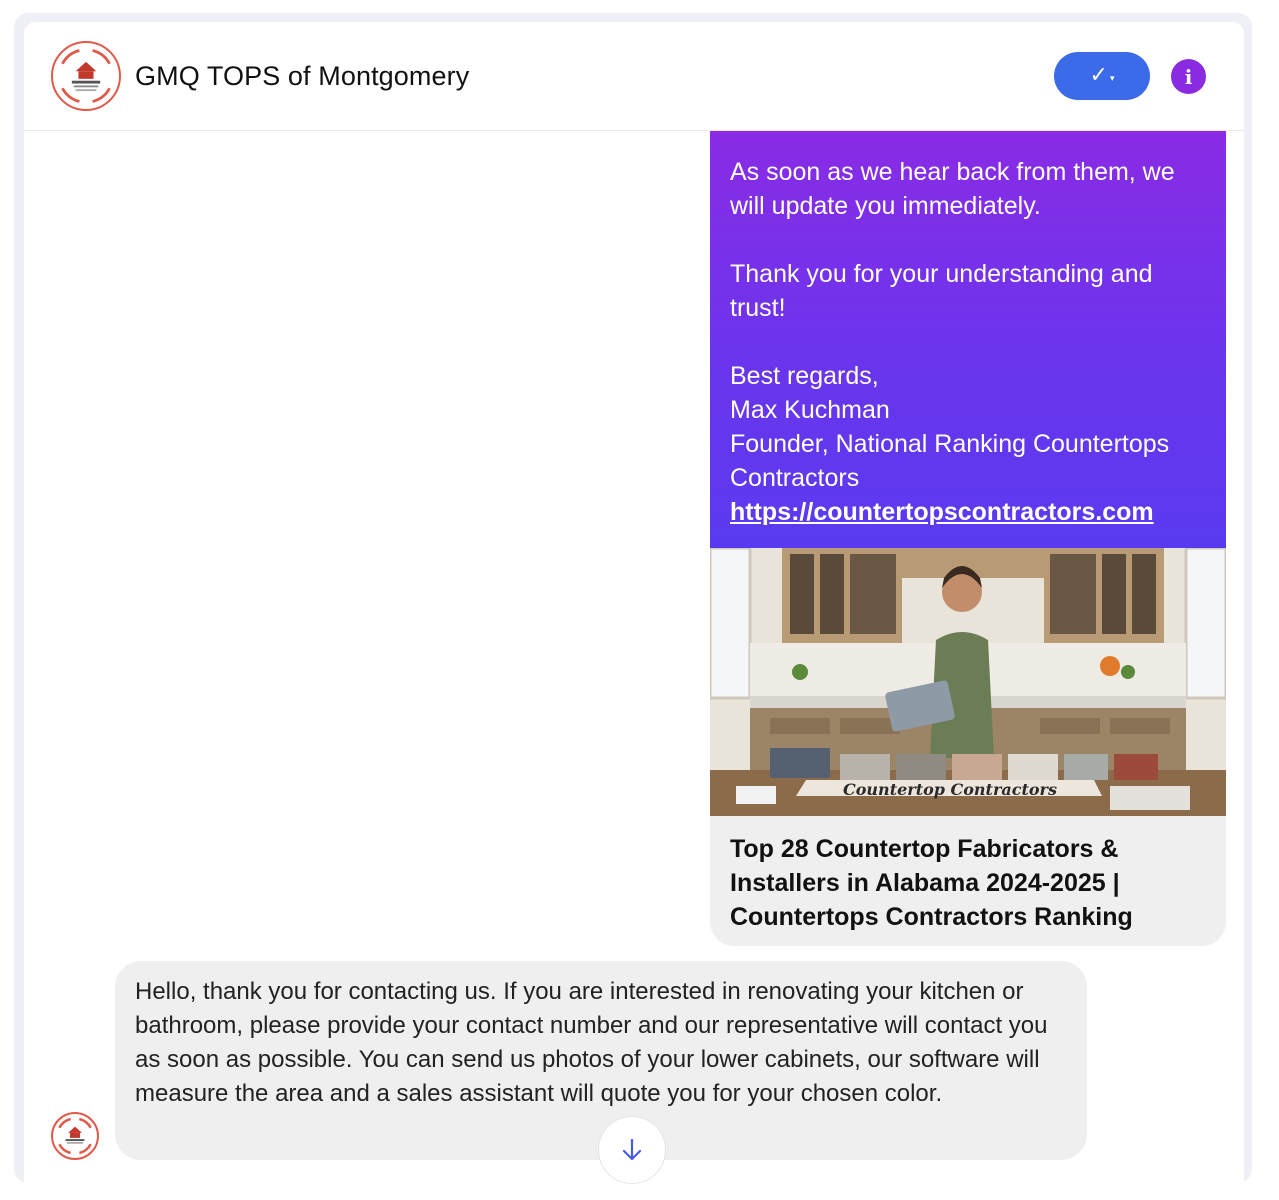 This screenshot has width=1279, height=1200. Describe the element at coordinates (302, 76) in the screenshot. I see `chat-title: GMQ TOPS of Montgomery` at that location.